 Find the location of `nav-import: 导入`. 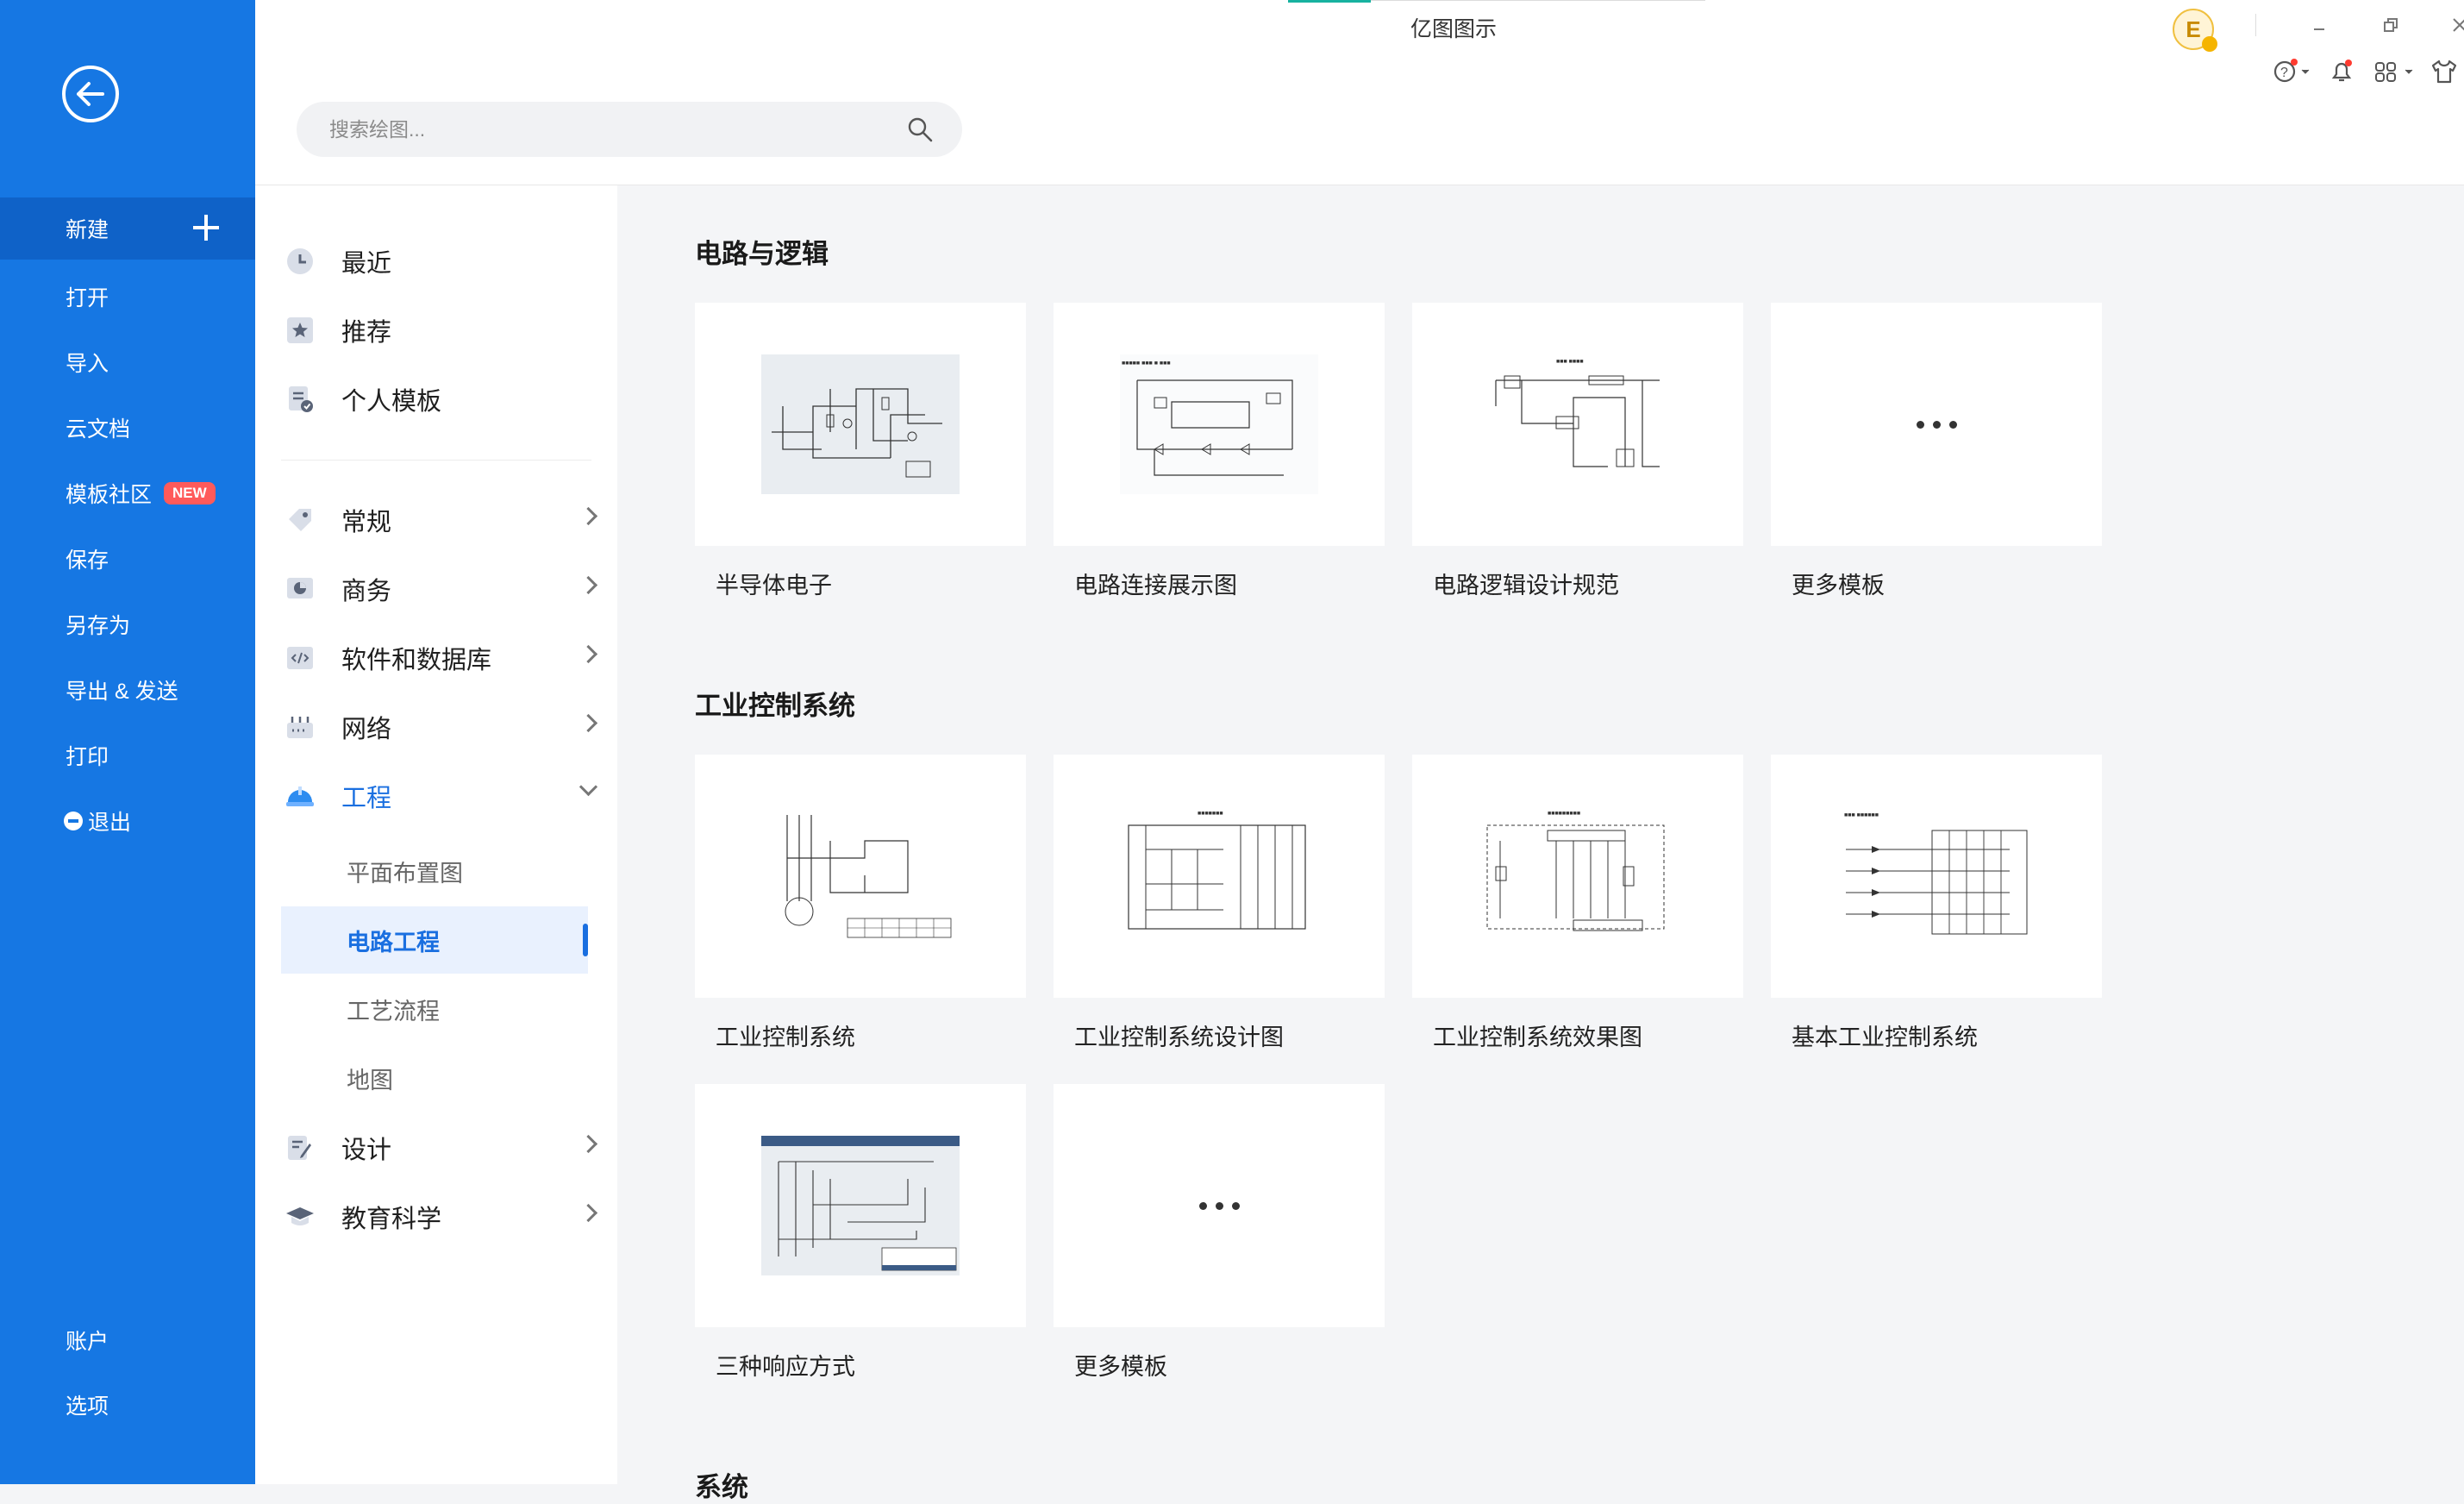

nav-import: 导入 is located at coordinates (127, 362).